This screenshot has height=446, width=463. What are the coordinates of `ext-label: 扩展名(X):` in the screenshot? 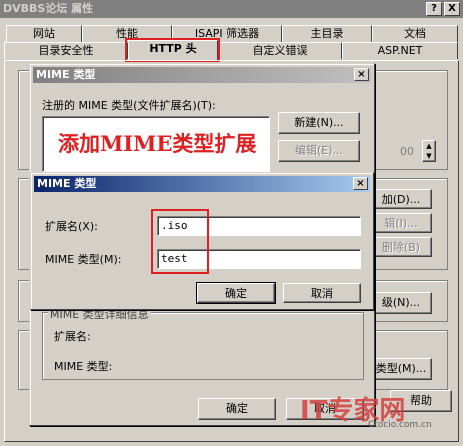 It's located at (71, 226).